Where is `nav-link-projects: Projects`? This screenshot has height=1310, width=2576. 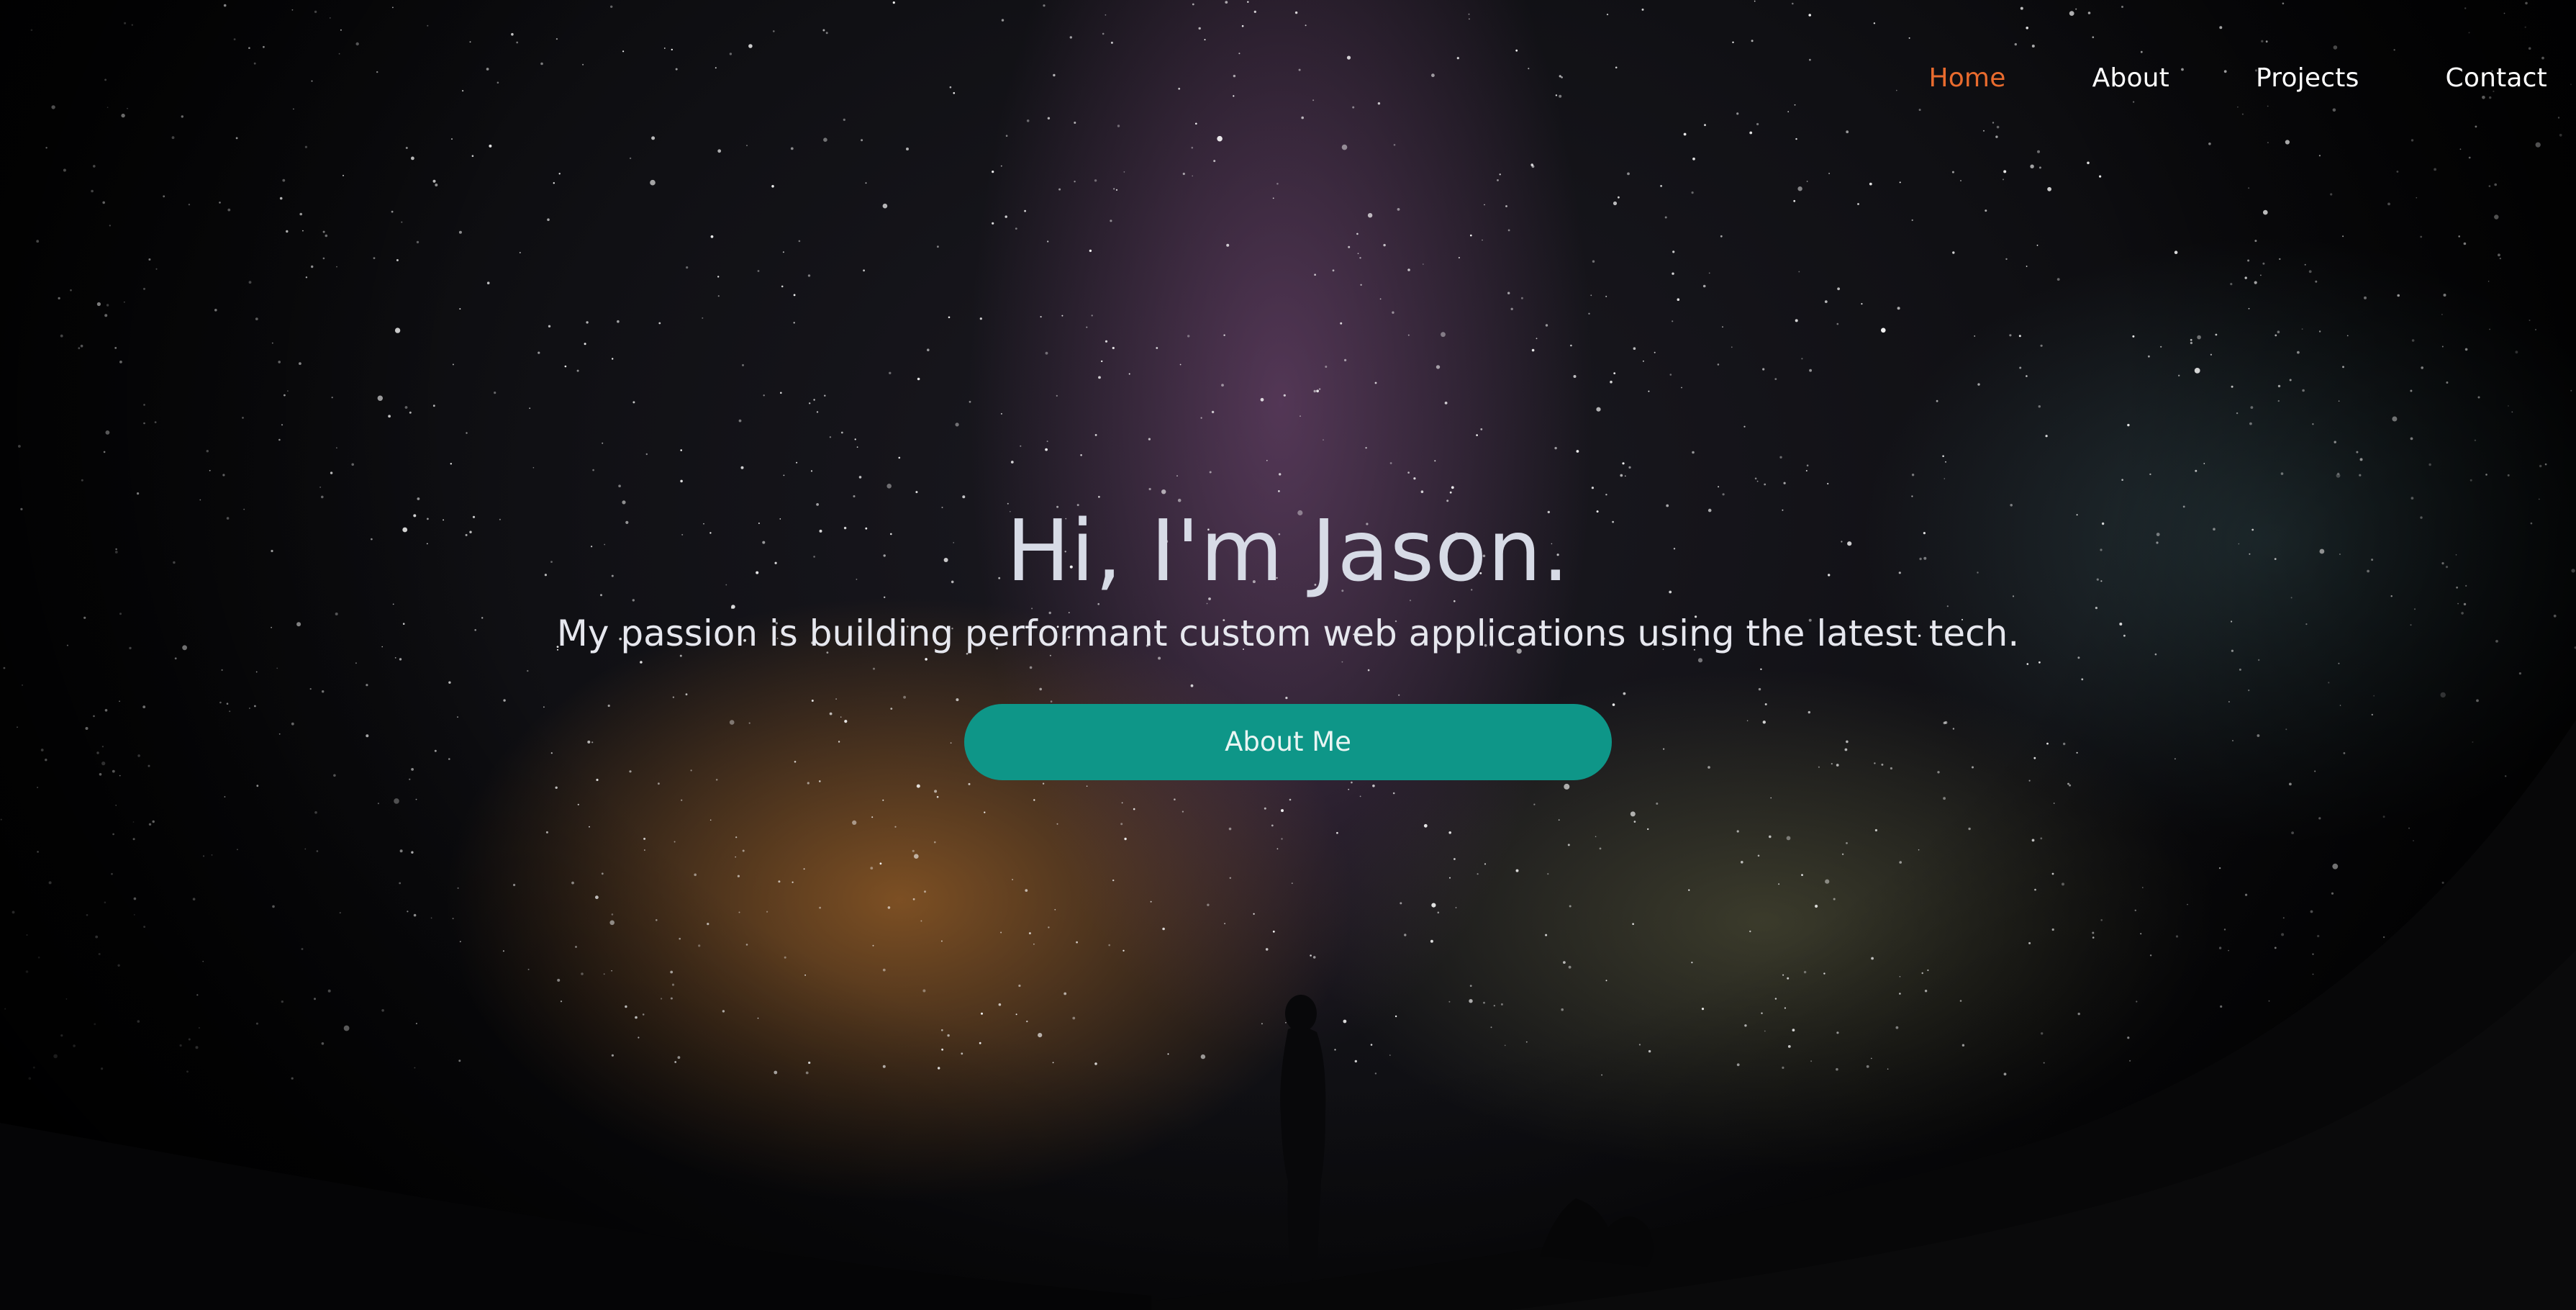 nav-link-projects: Projects is located at coordinates (2308, 78).